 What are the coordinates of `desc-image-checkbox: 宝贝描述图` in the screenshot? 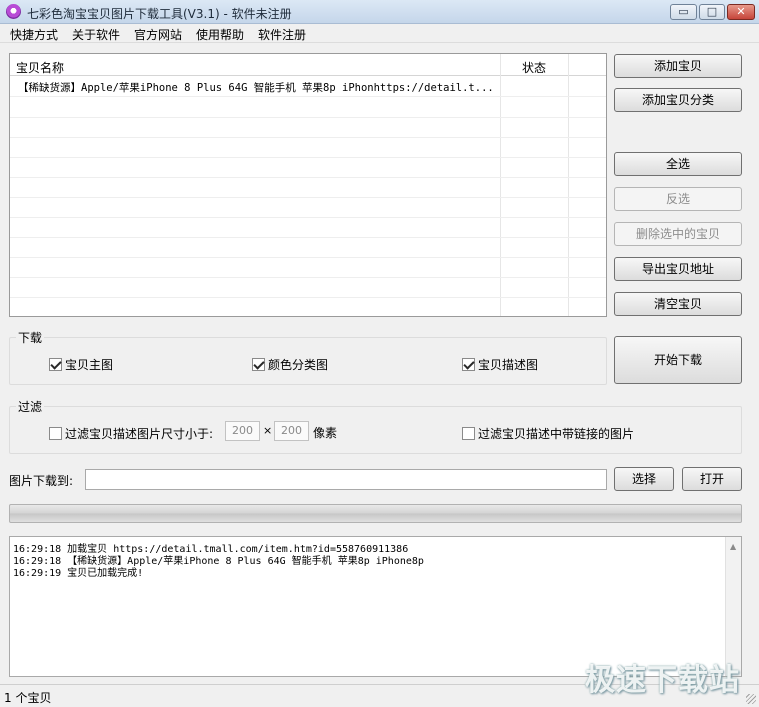 It's located at (500, 364).